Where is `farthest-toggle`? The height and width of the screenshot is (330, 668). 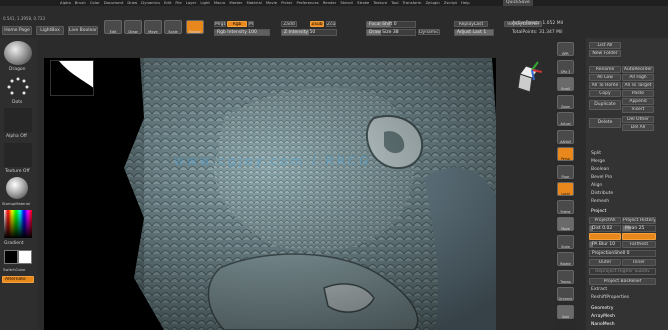
farthest-toggle is located at coordinates (639, 236).